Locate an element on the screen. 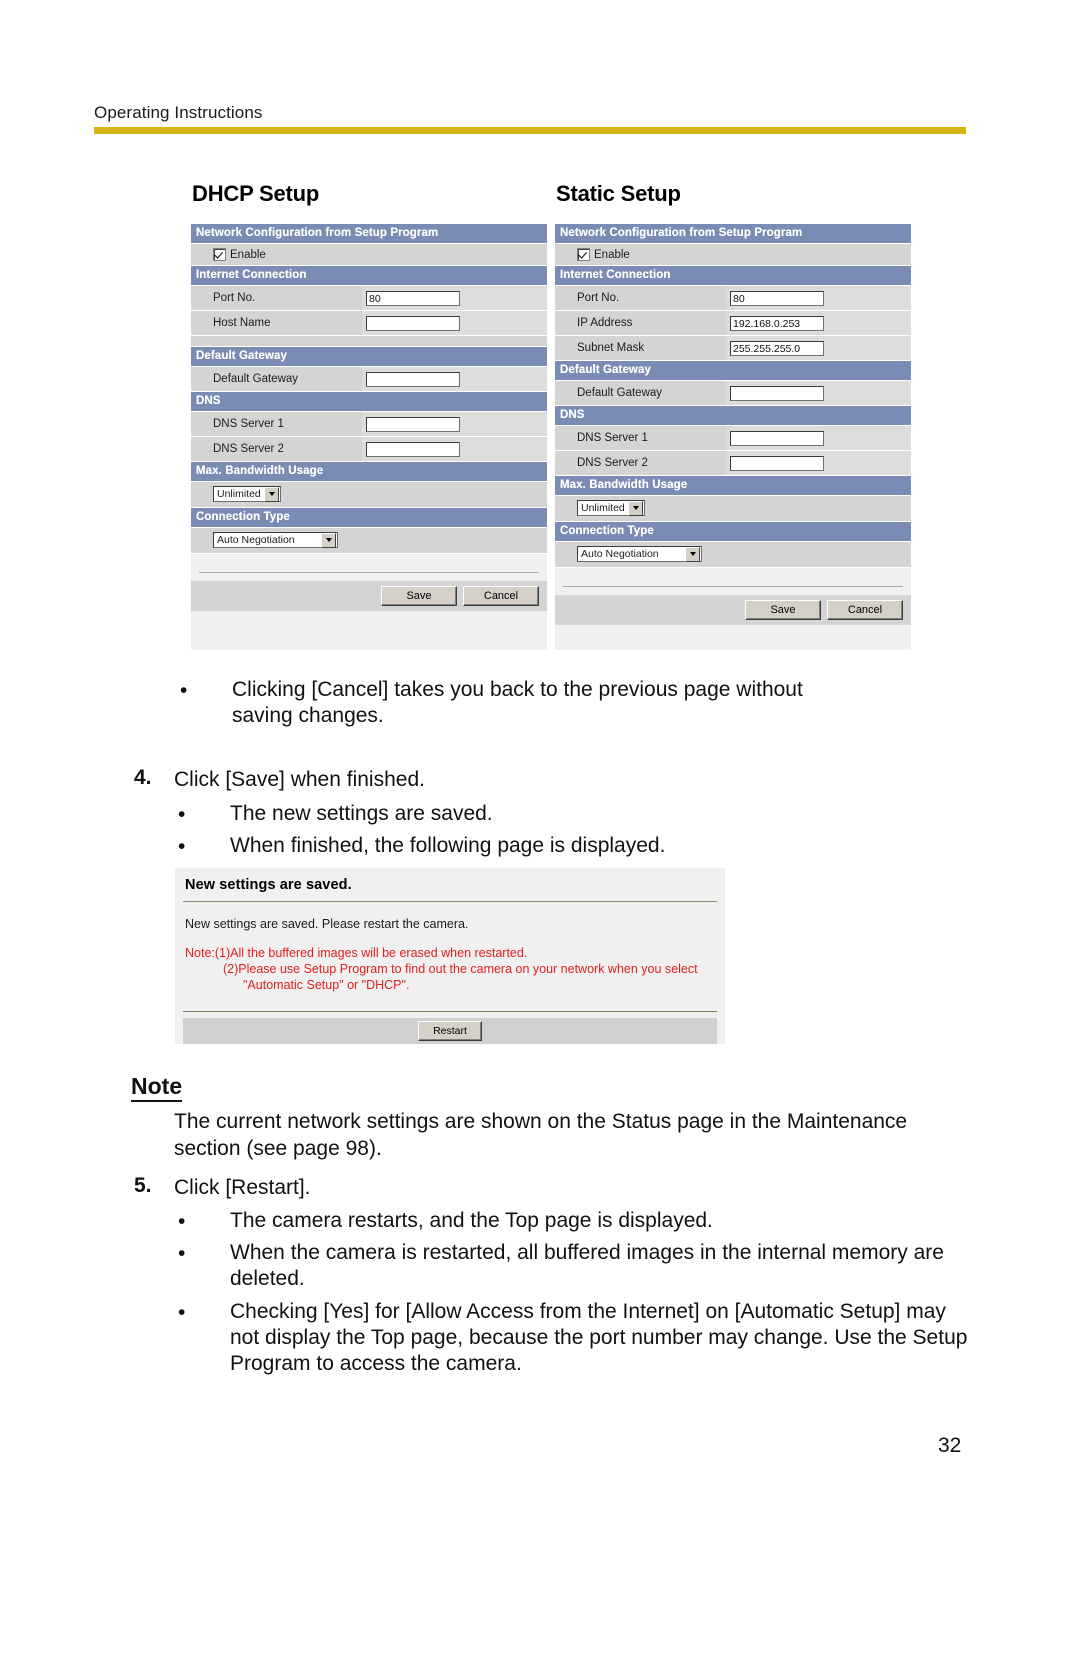  step-5-number: 5. is located at coordinates (143, 1185).